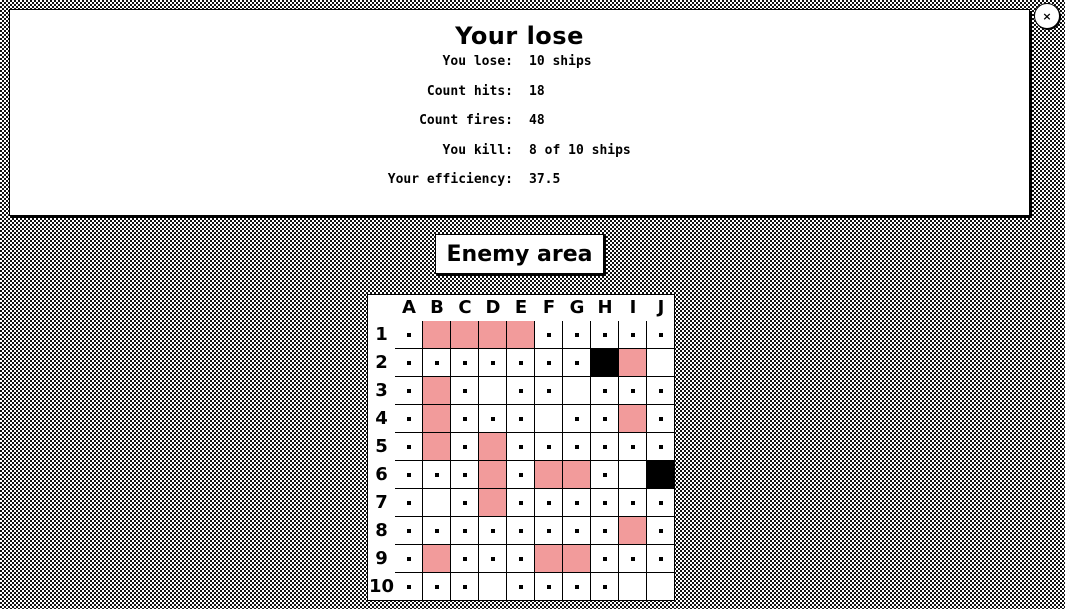  I want to click on board-cell-g7, so click(577, 503).